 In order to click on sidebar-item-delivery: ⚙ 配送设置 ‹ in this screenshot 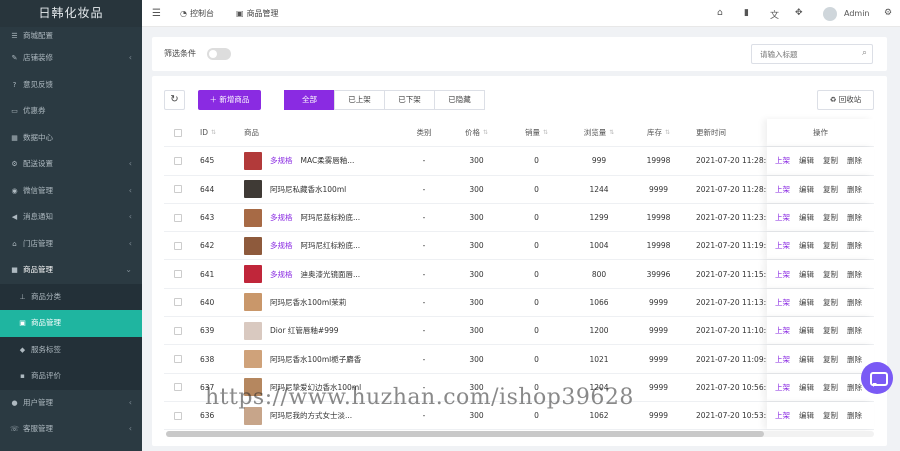, I will do `click(71, 164)`.